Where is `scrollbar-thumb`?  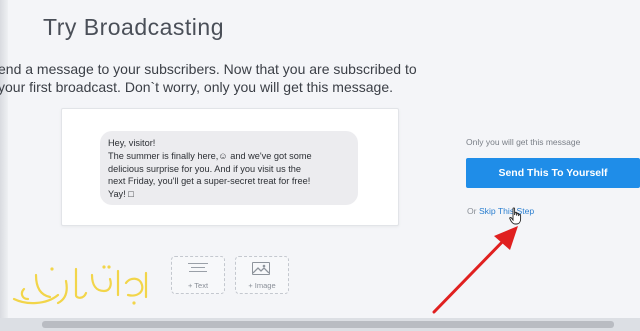 scrollbar-thumb is located at coordinates (328, 324).